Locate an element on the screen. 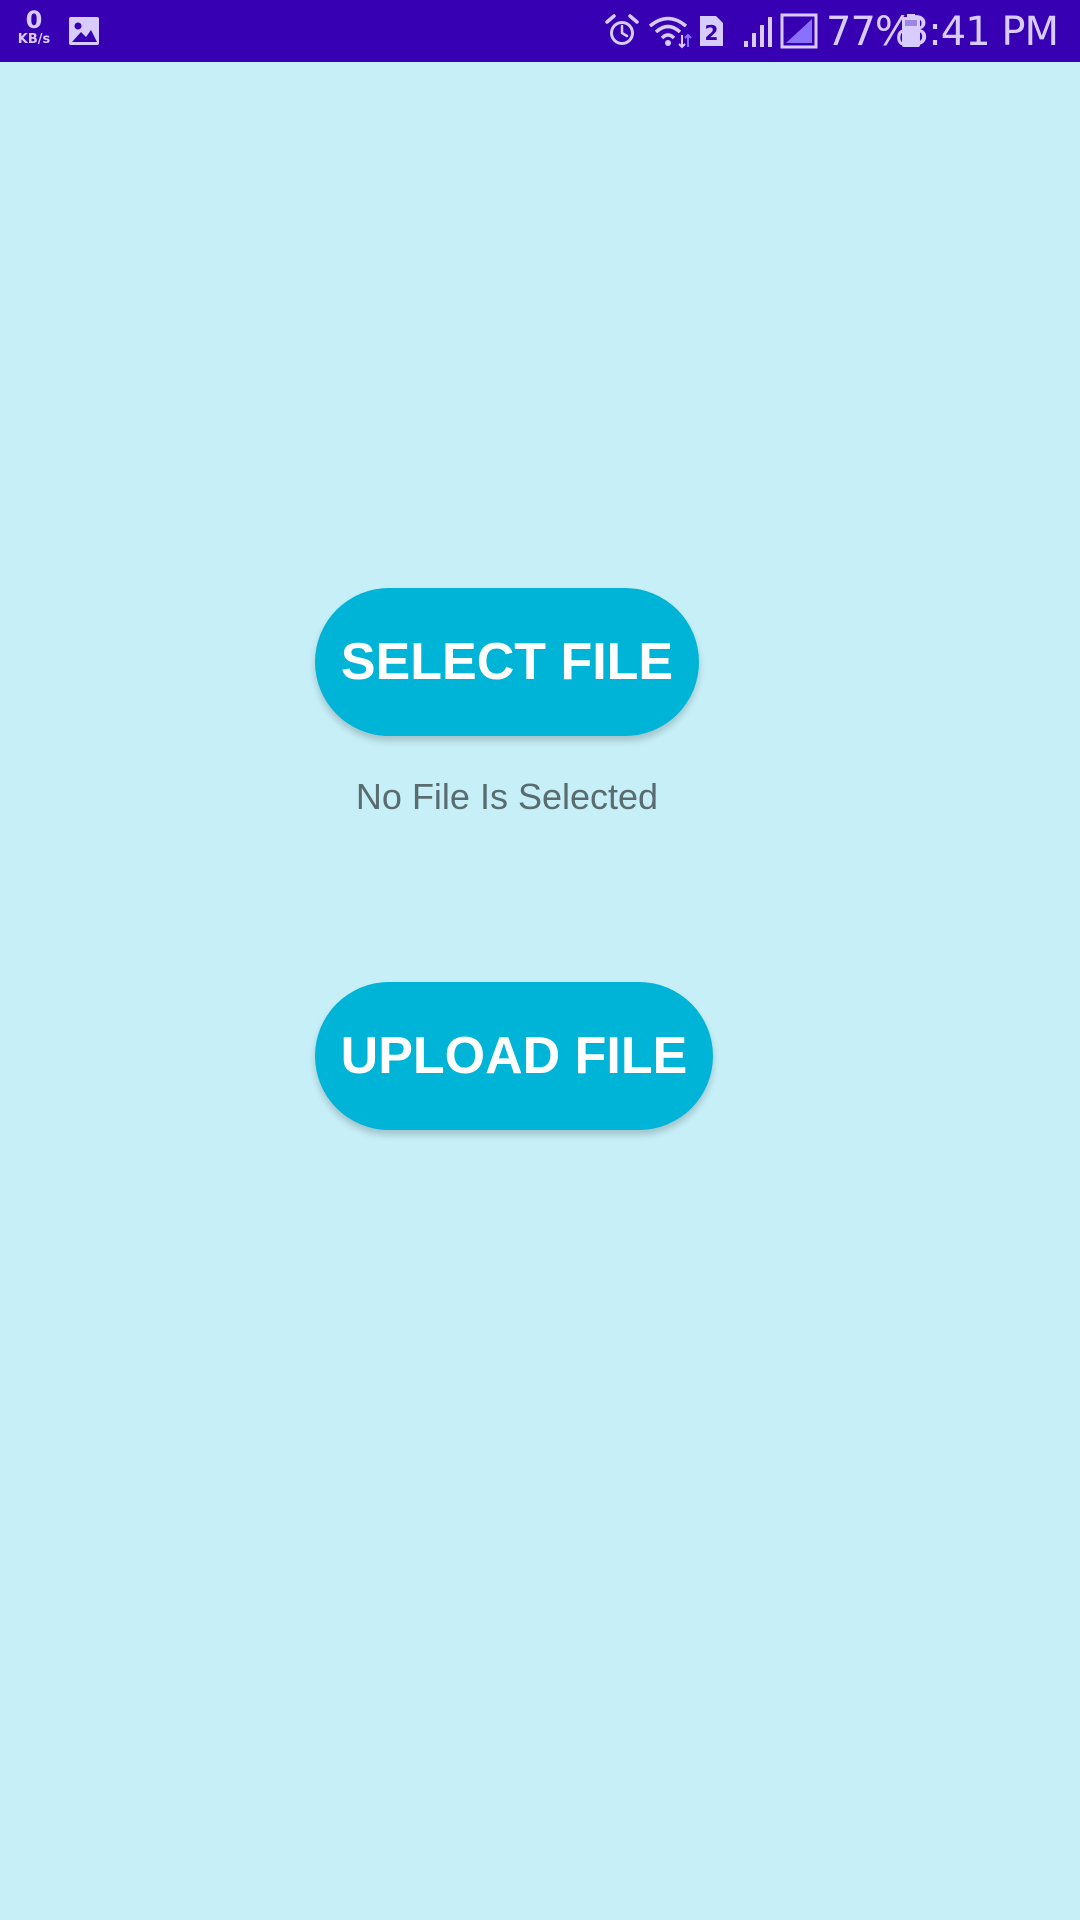 The image size is (1080, 1920). net-speed-value: 0 is located at coordinates (34, 20).